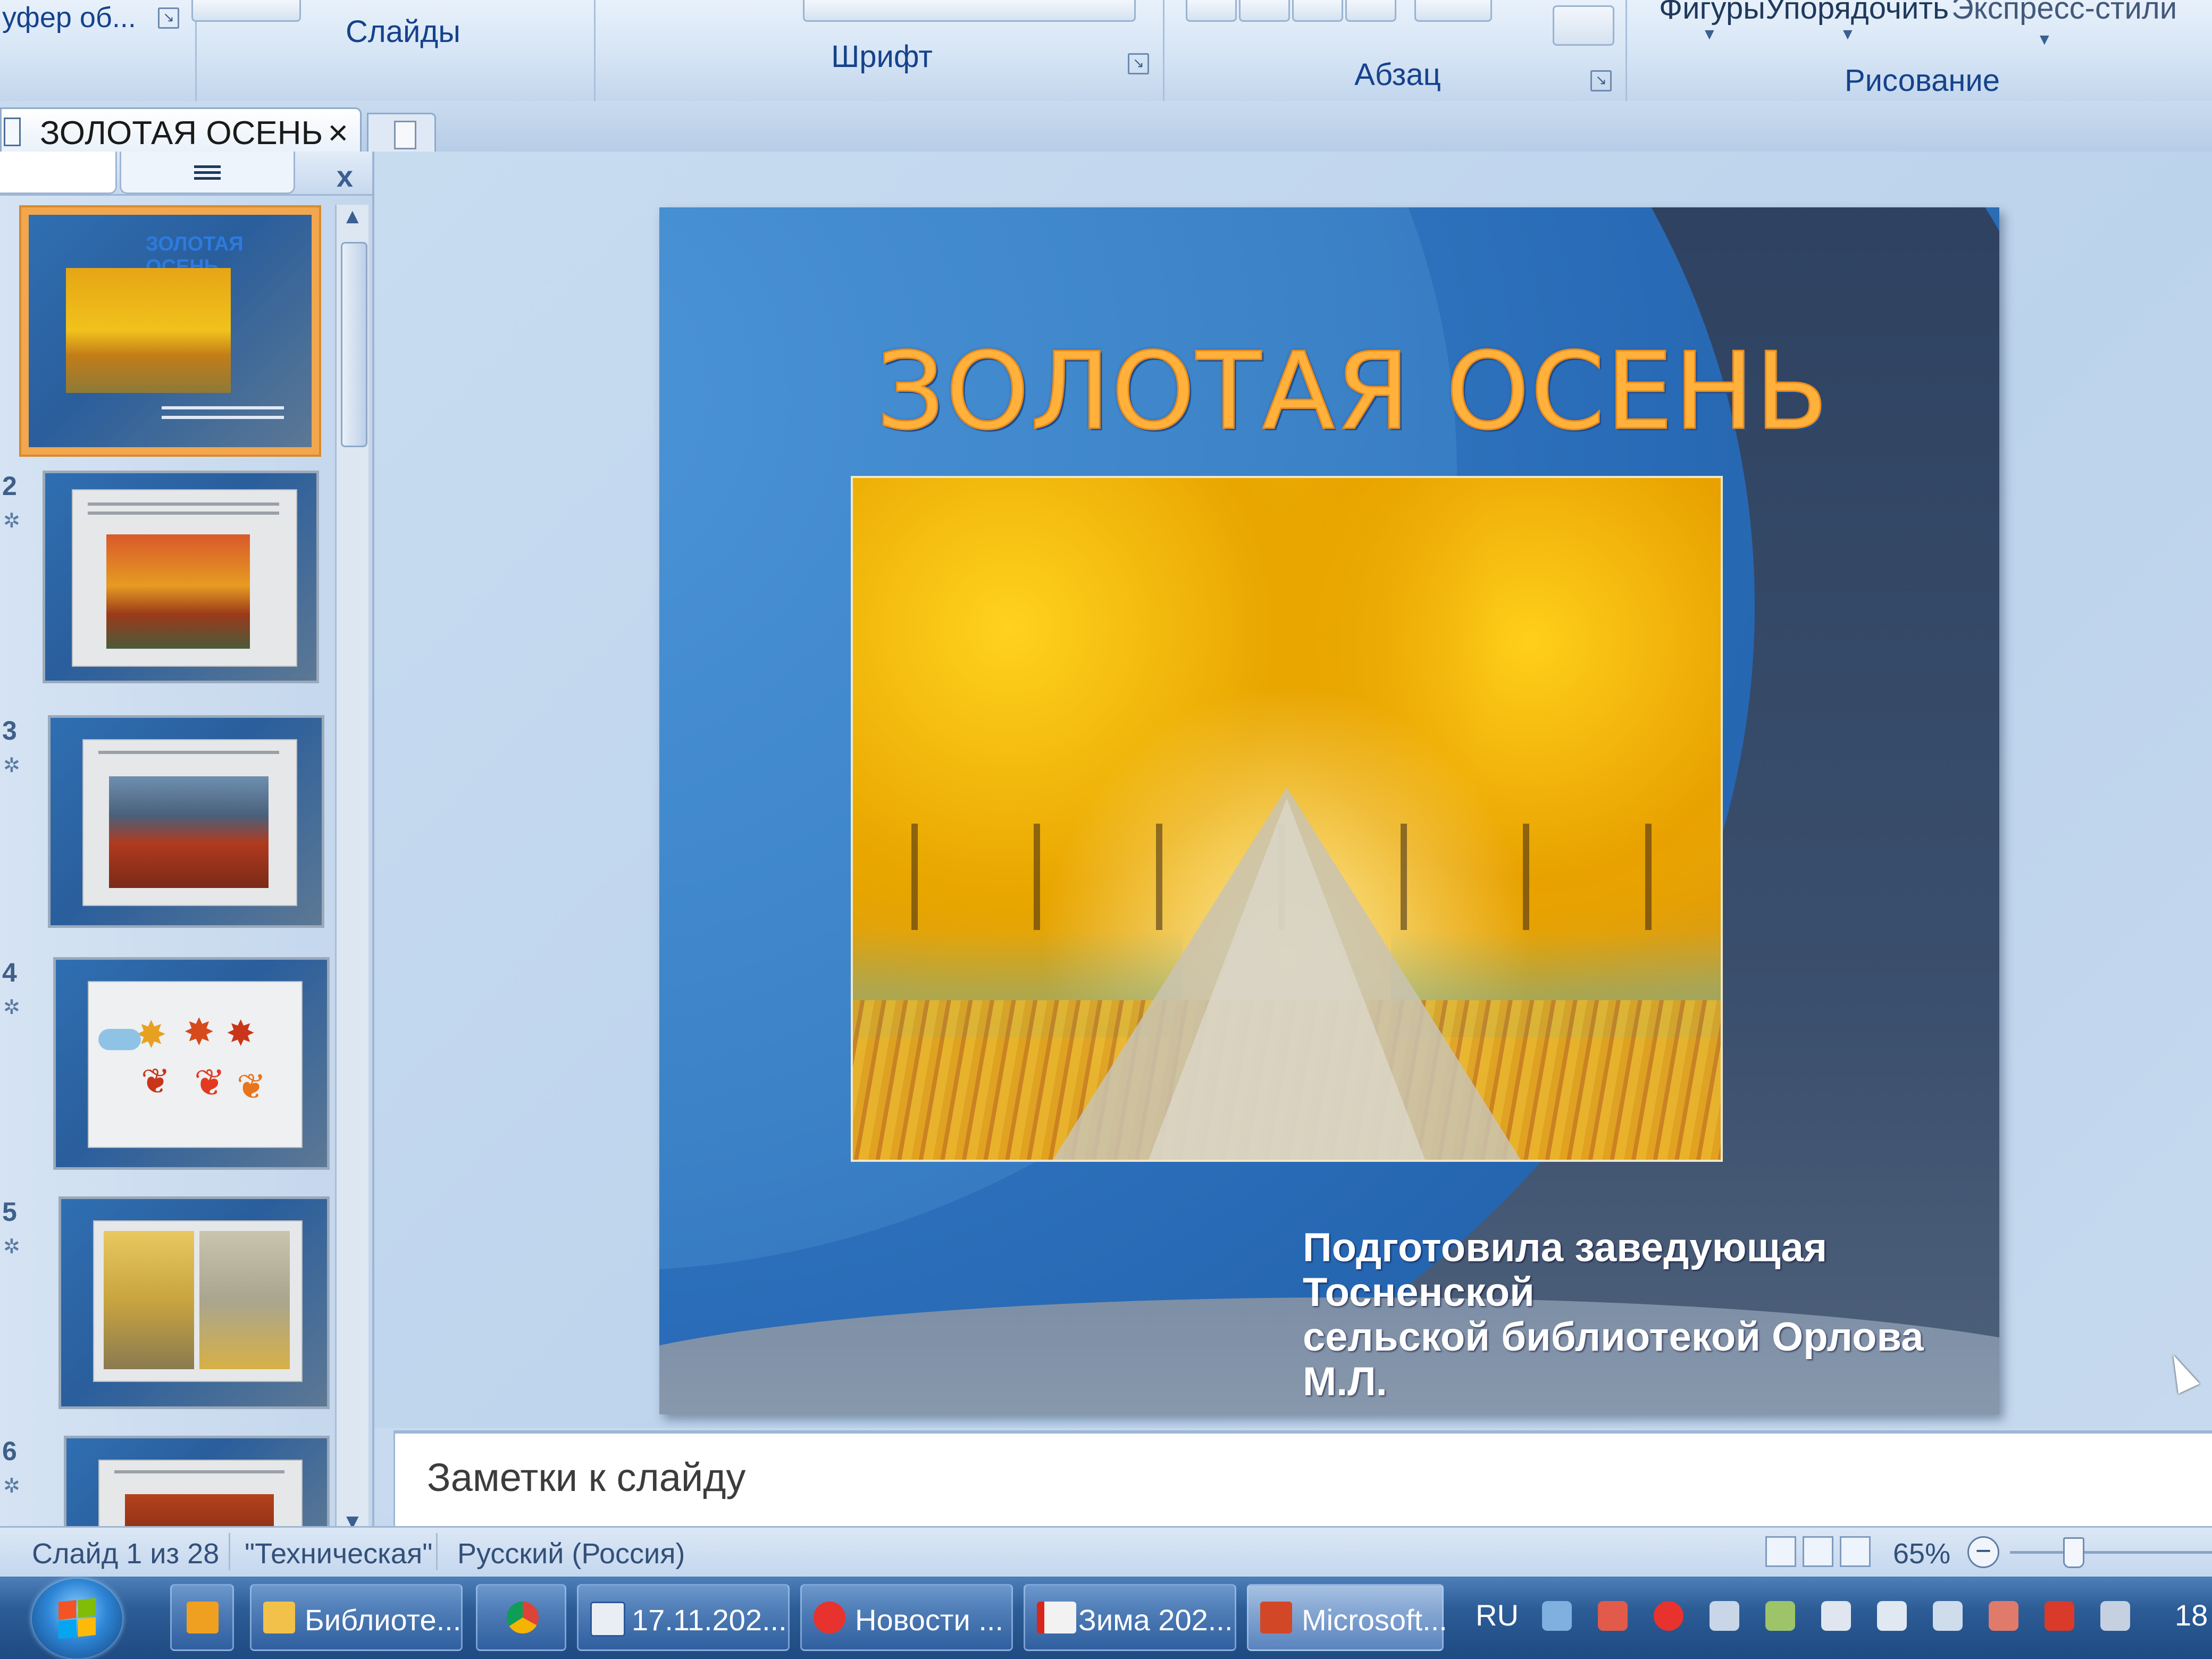 The image size is (2212, 1659). What do you see at coordinates (1780, 1551) in the screenshot?
I see `normal-view-icon` at bounding box center [1780, 1551].